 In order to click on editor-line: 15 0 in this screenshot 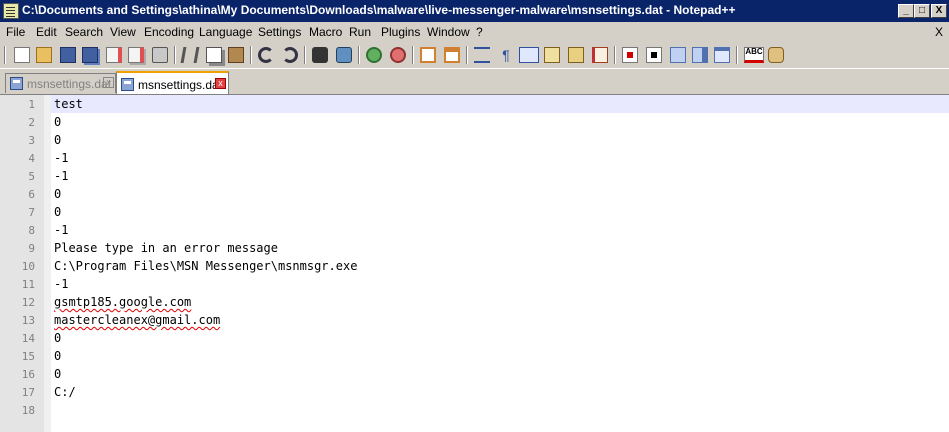, I will do `click(474, 356)`.